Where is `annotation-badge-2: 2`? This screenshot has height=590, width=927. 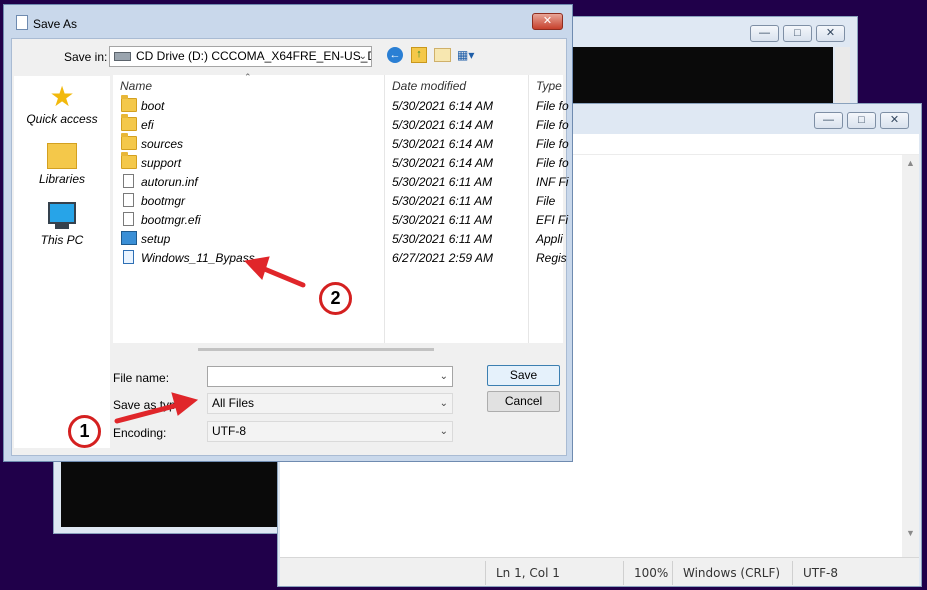
annotation-badge-2: 2 is located at coordinates (335, 298).